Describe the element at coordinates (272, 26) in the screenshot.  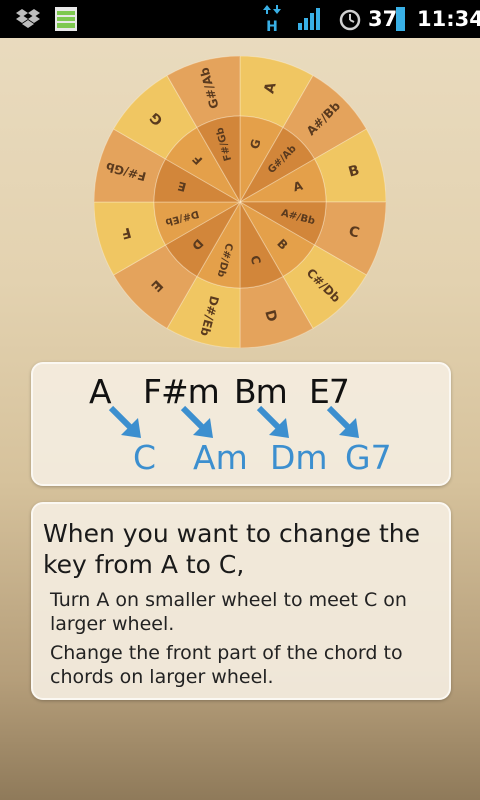
I see `network-type-label: H` at that location.